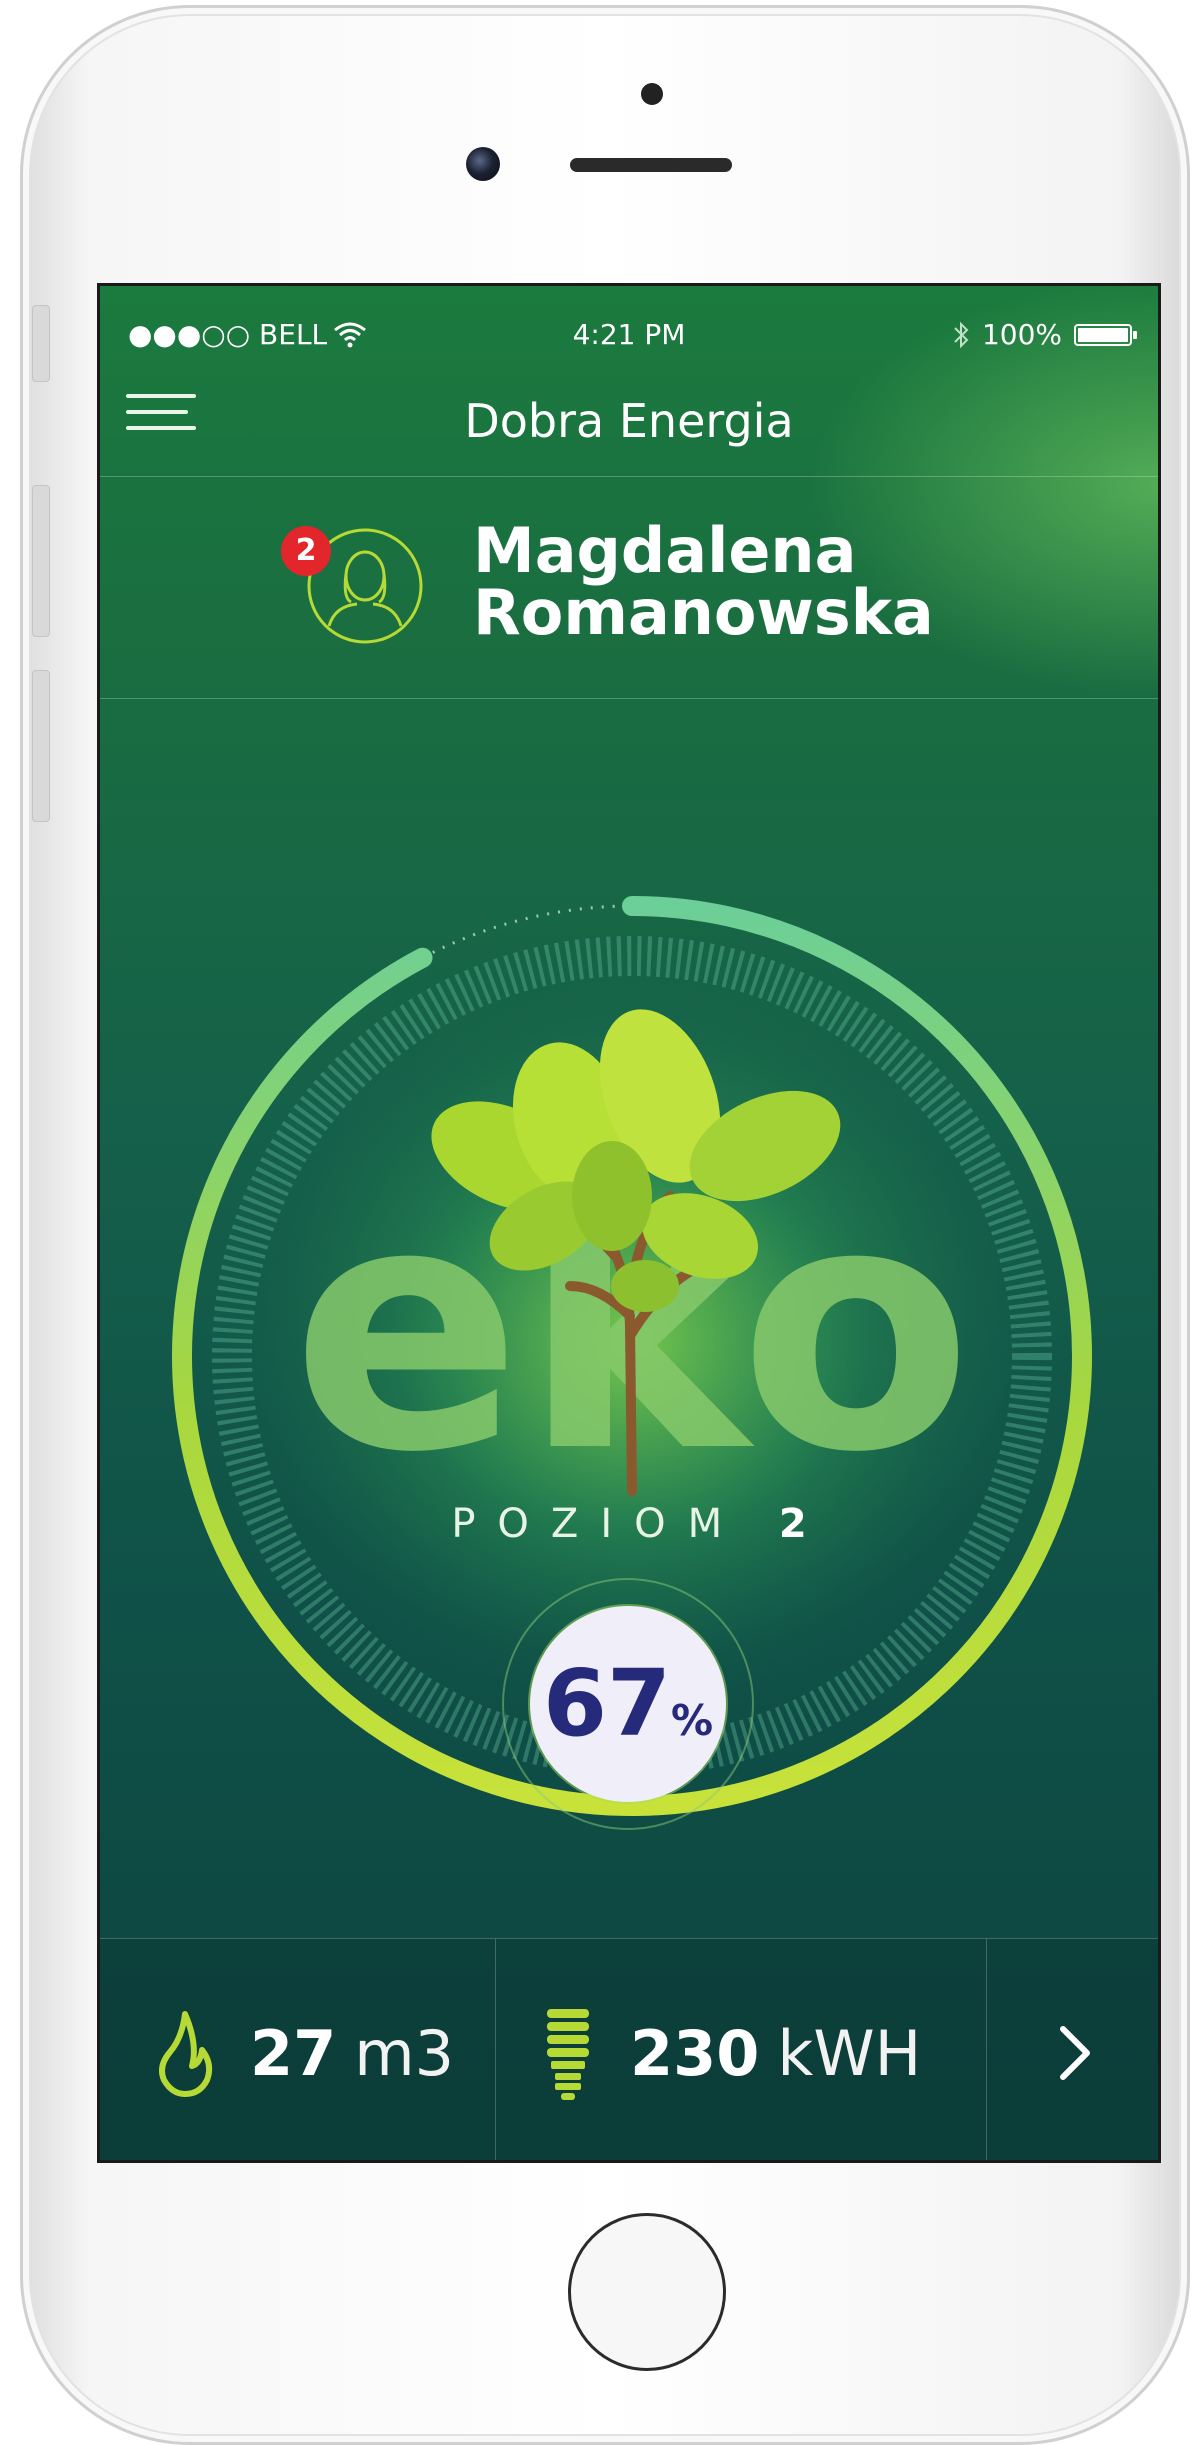 The image size is (1204, 2445). What do you see at coordinates (41, 746) in the screenshot?
I see `volume-down-button` at bounding box center [41, 746].